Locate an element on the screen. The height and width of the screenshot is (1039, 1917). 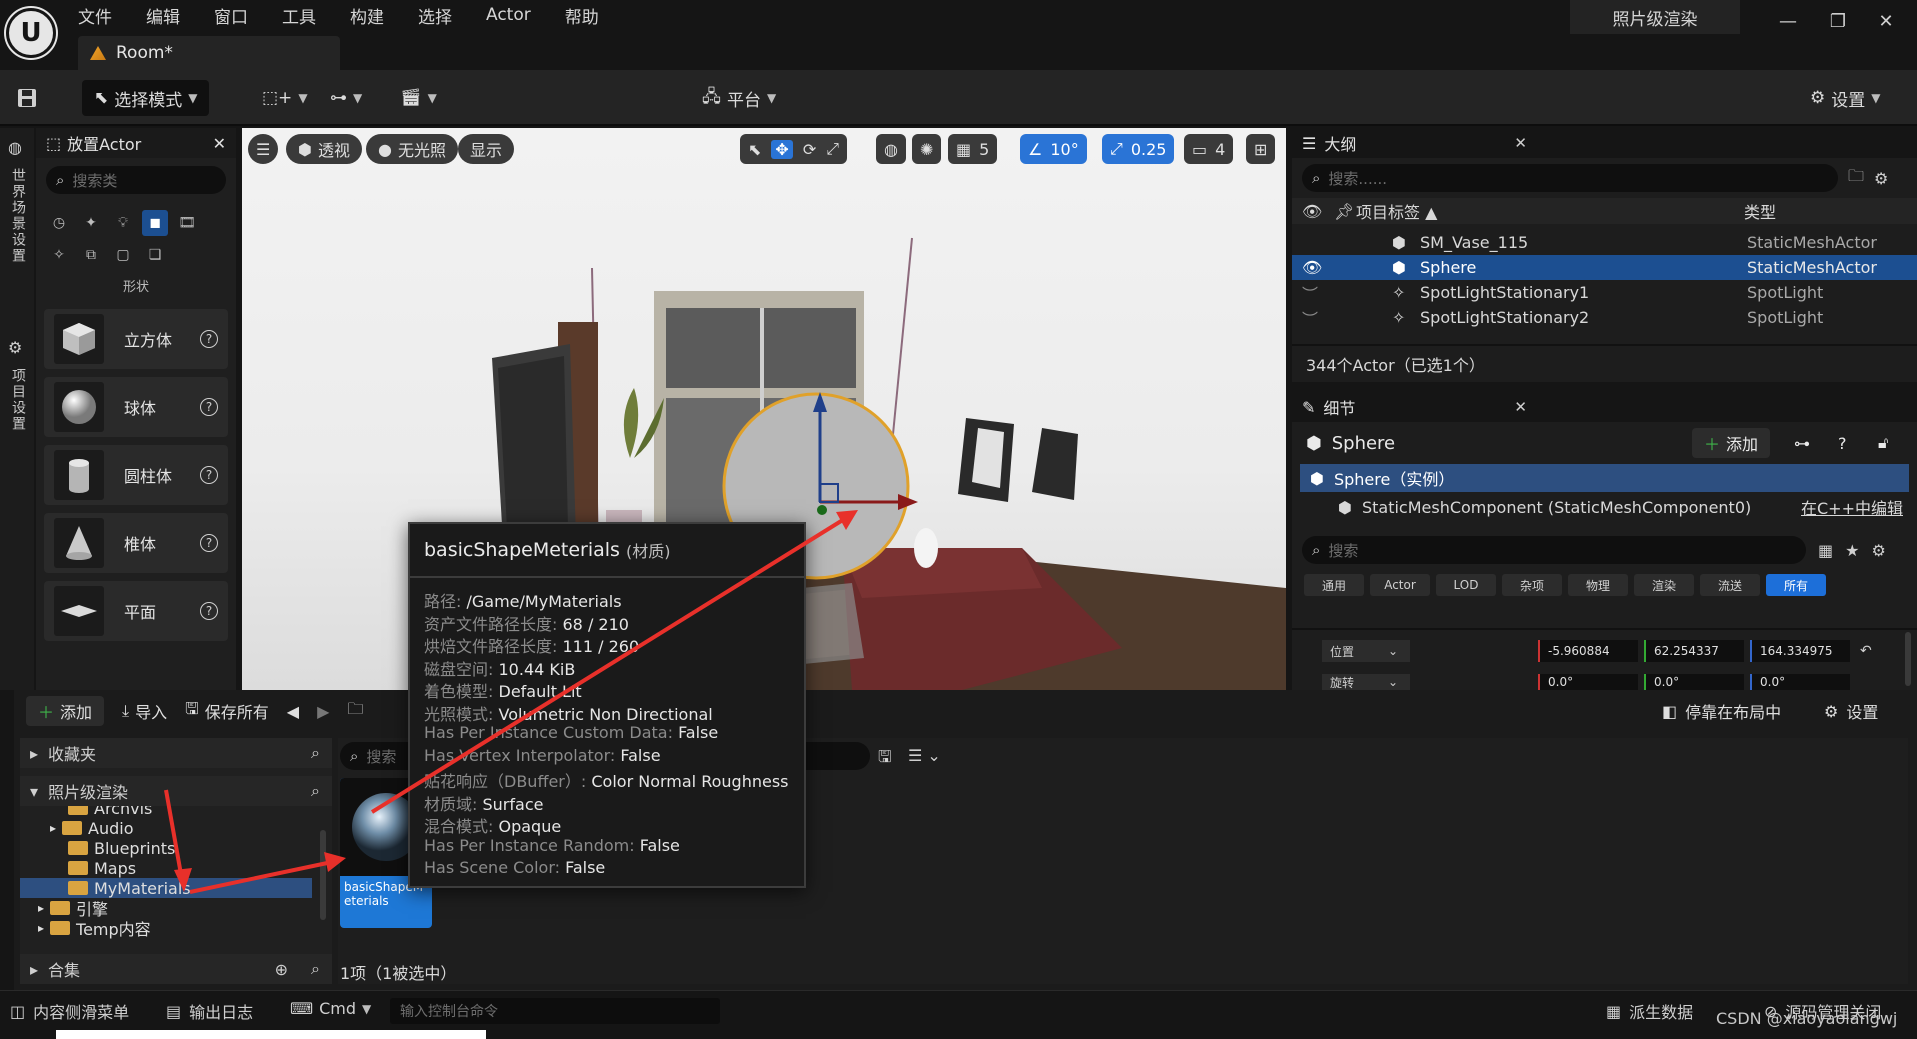
details-scrollbar is located at coordinates (1908, 659).